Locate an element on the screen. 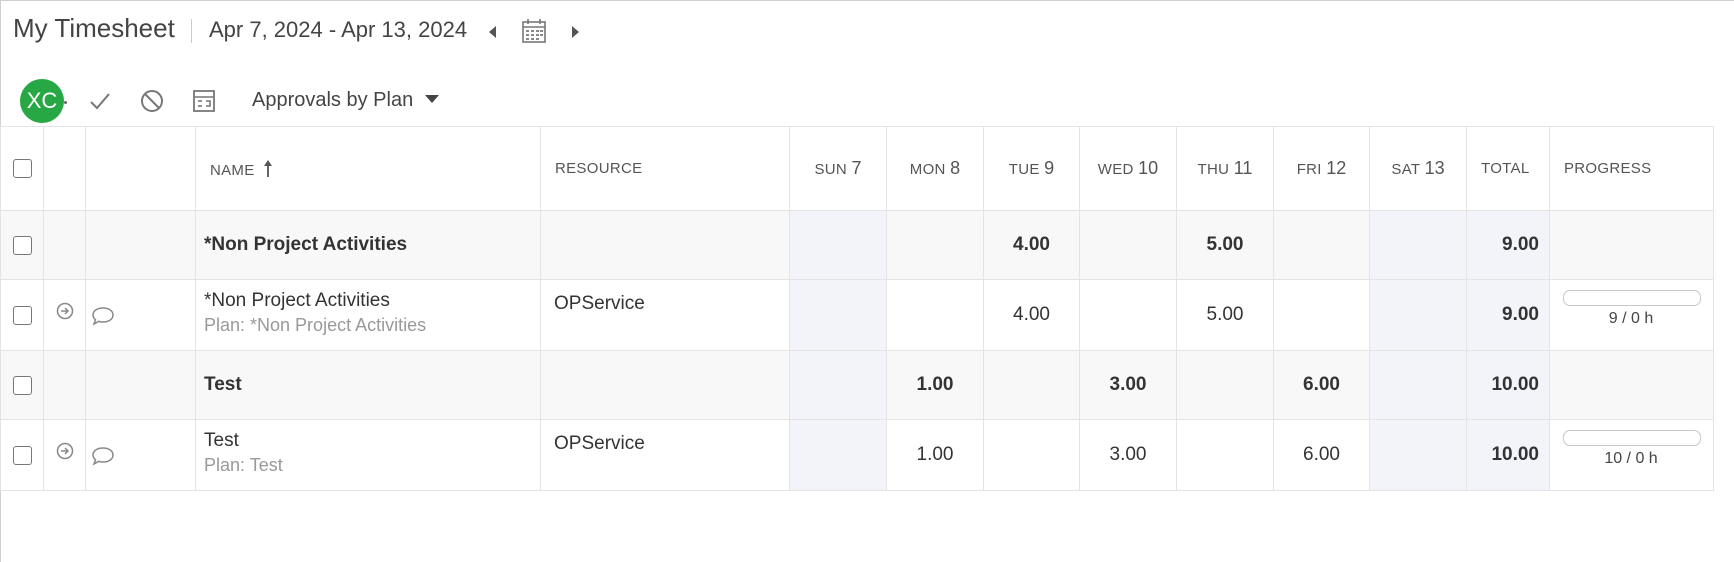  task-name: *Non Project Activities is located at coordinates (372, 301).